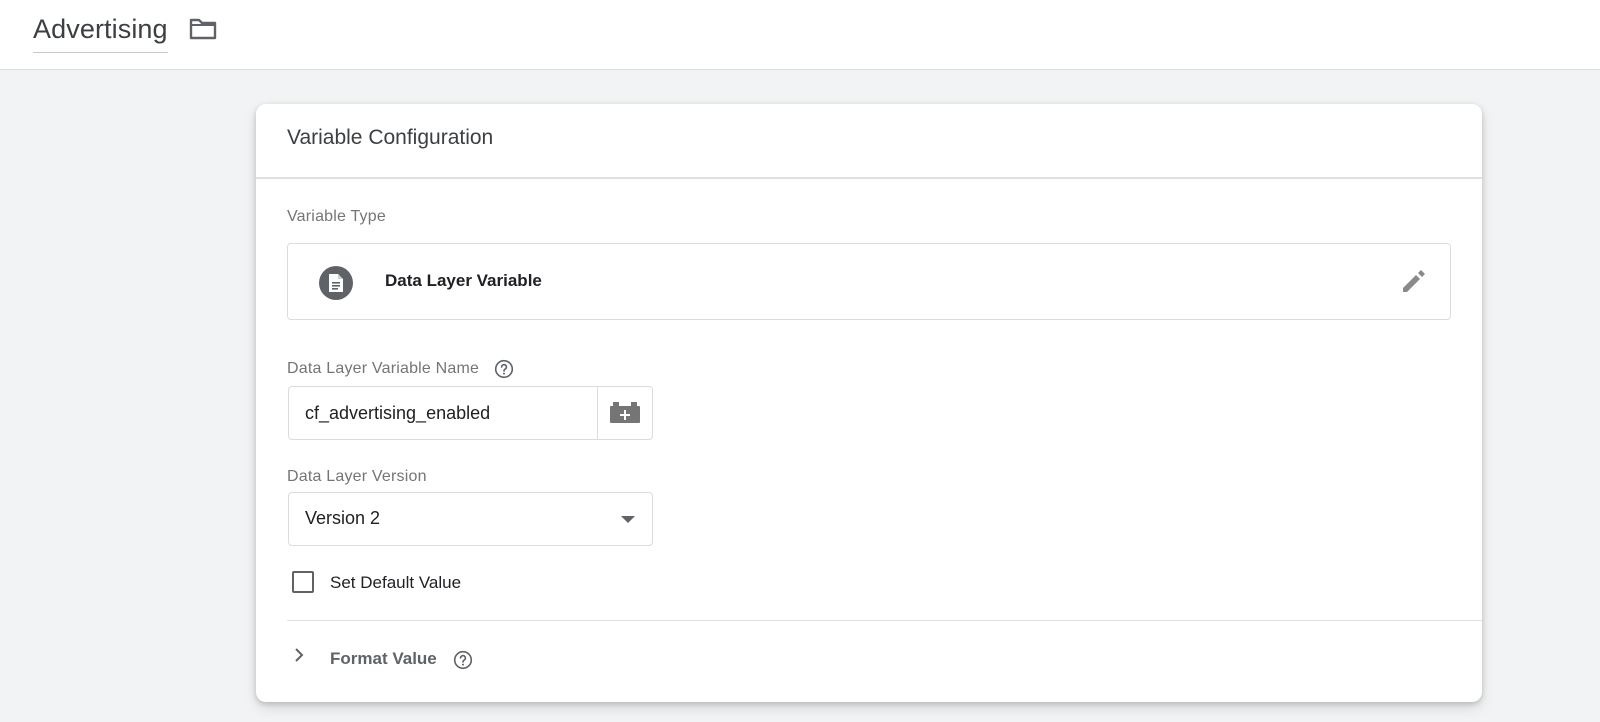 The image size is (1600, 722). Describe the element at coordinates (800, 35) in the screenshot. I see `top-bar: Advertising` at that location.